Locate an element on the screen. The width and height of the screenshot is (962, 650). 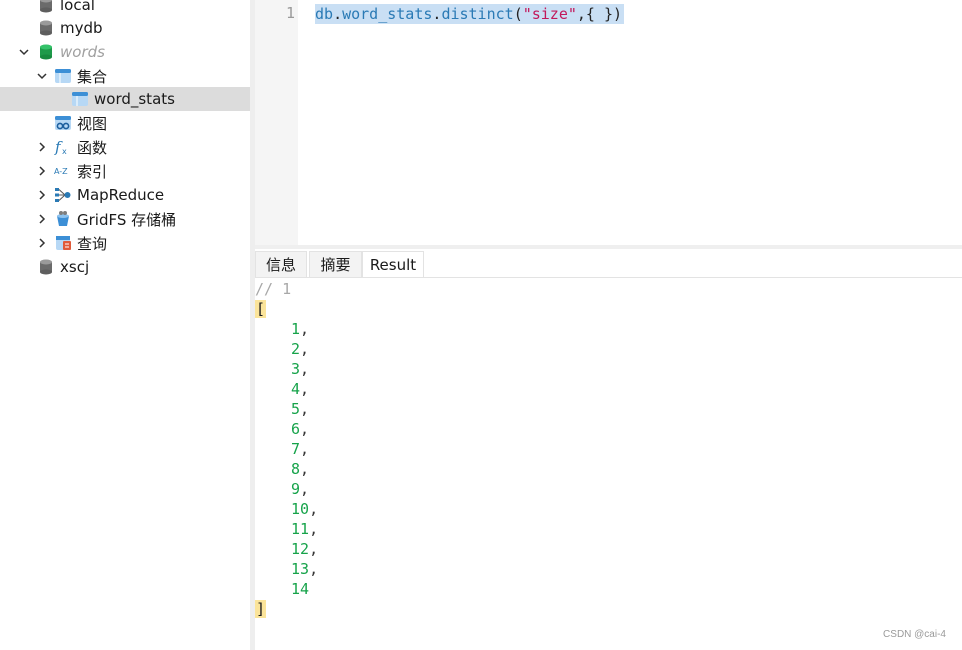
tree-item-xscj: xscj is located at coordinates (125, 267).